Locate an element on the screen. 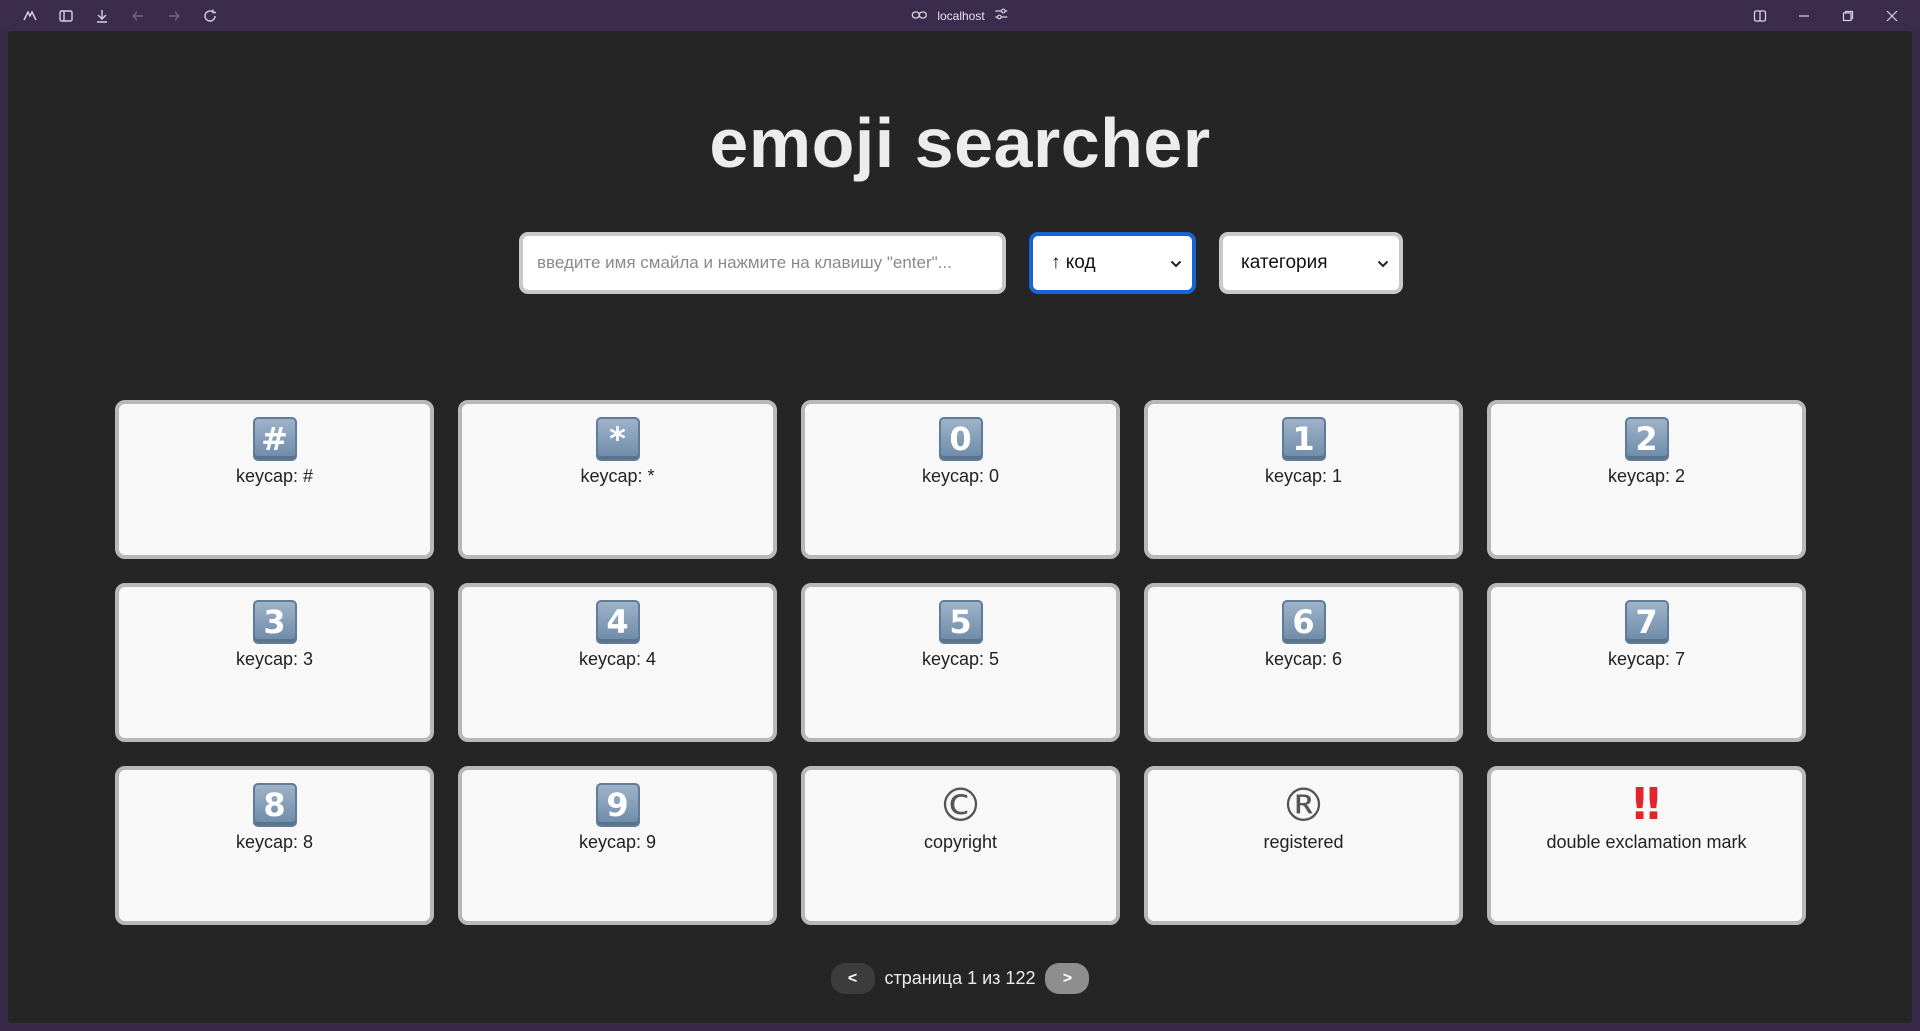  emoji-card: 9 keycap: 9 is located at coordinates (617, 845).